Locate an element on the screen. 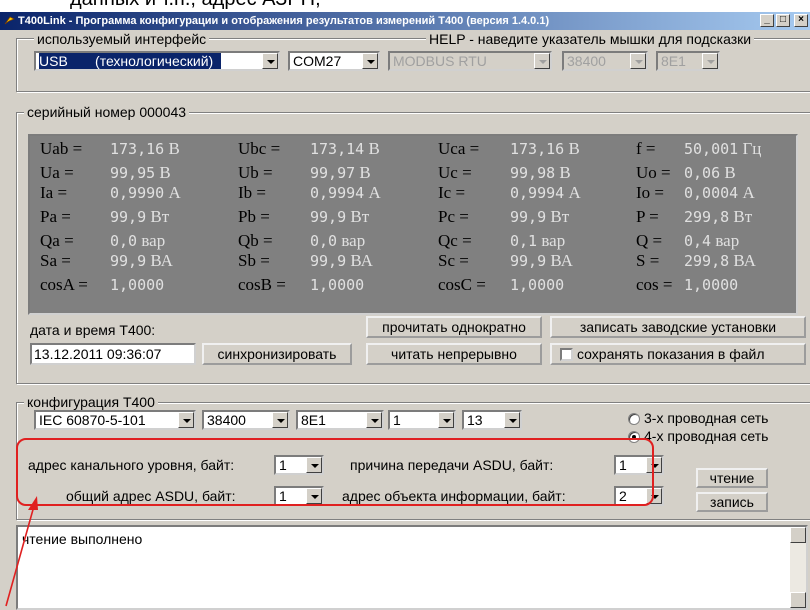 The image size is (810, 610). interface-group-label: используемый интерфейс is located at coordinates (122, 39).